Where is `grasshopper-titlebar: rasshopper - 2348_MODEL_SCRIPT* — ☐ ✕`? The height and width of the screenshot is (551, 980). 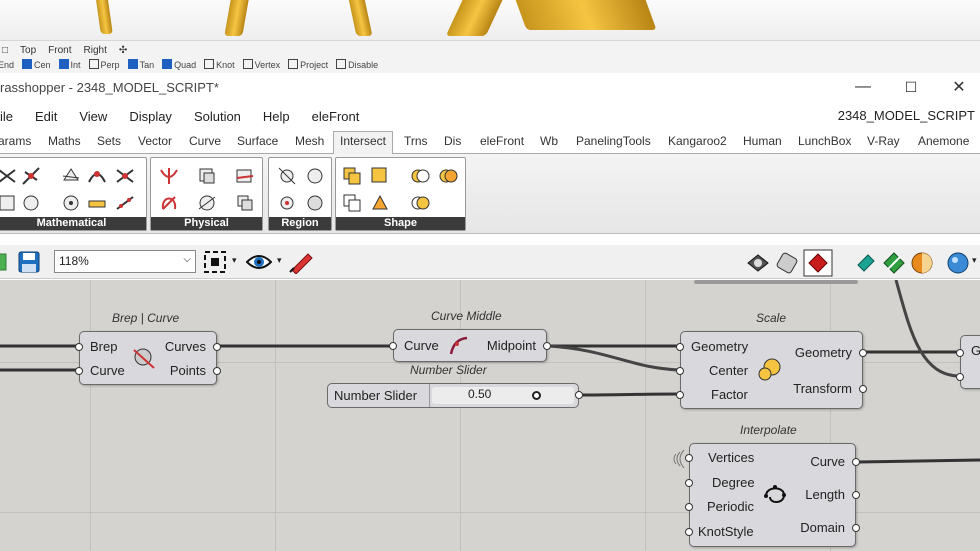
grasshopper-titlebar: rasshopper - 2348_MODEL_SCRIPT* — ☐ ✕ is located at coordinates (490, 87).